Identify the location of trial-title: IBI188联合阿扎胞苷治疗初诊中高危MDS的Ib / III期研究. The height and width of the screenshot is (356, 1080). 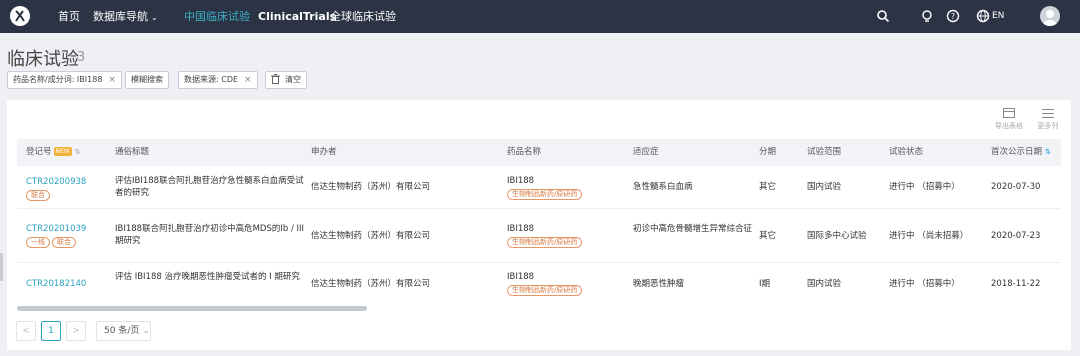
(210, 235).